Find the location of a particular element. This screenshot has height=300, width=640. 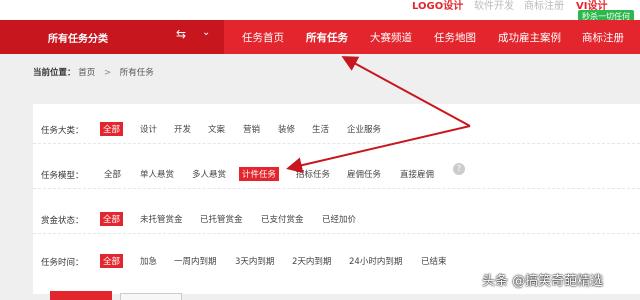

filter-row-category: 任务大类： 全部 设计 开发 文案 营销 装修 生活 企业服务 is located at coordinates (336, 124).